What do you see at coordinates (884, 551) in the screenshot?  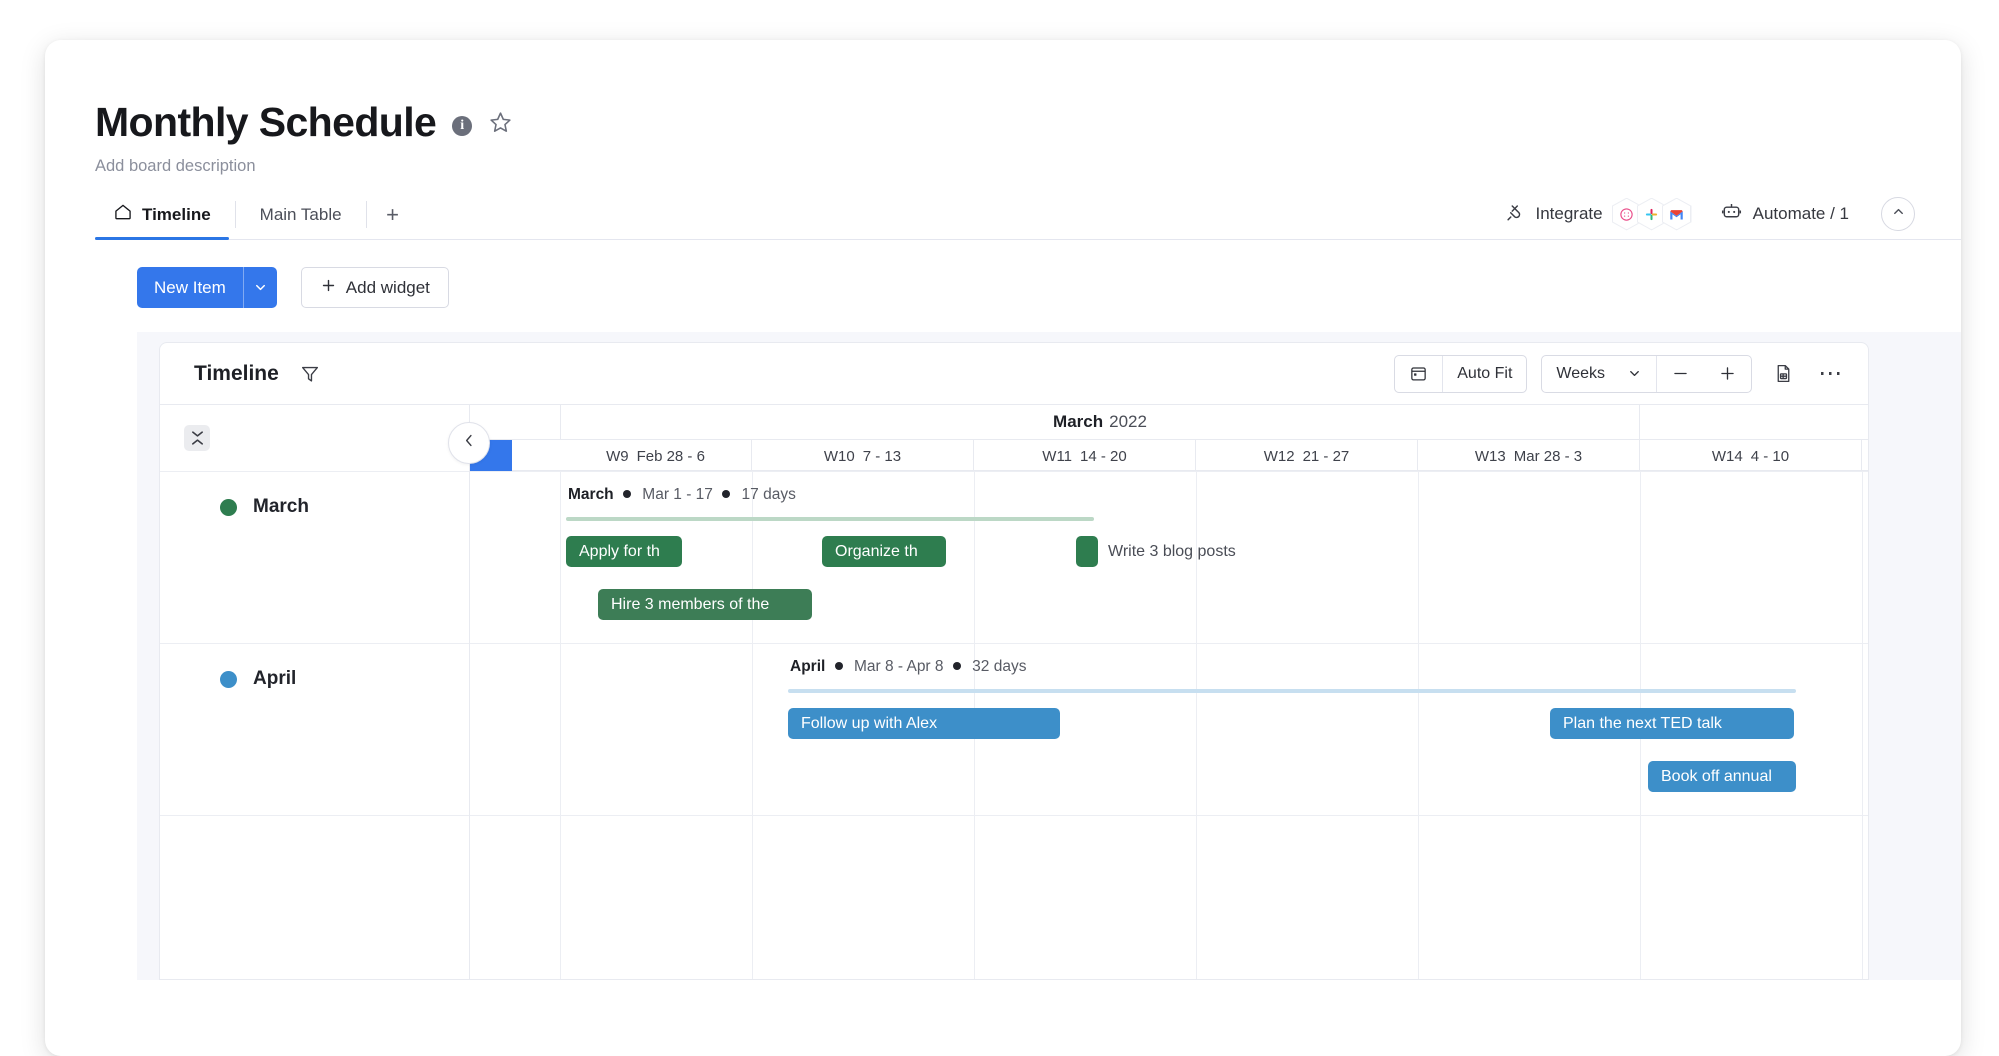 I see `timeline-bar: Organize th` at bounding box center [884, 551].